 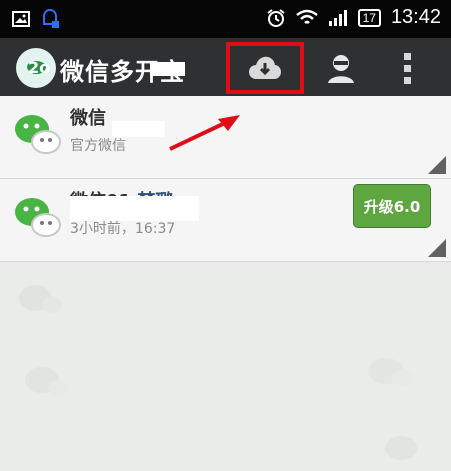 What do you see at coordinates (392, 206) in the screenshot?
I see `upgrade-button: 升级6.0` at bounding box center [392, 206].